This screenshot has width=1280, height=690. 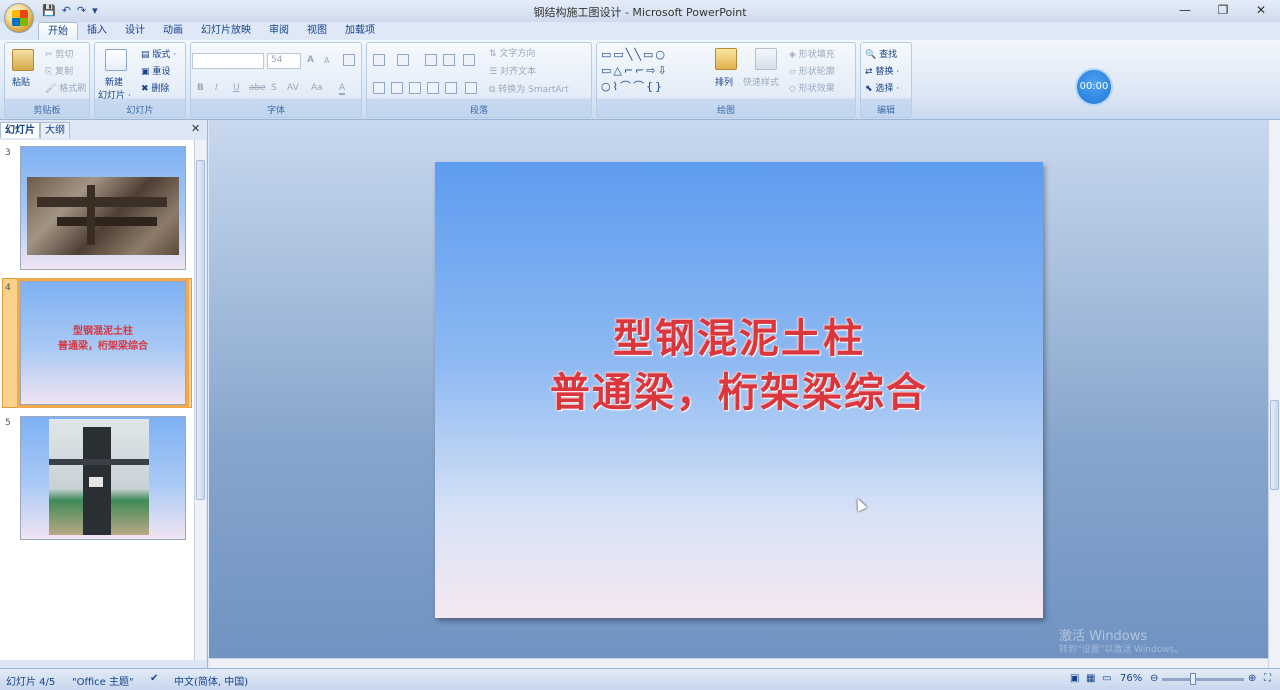 I want to click on font-name-field, so click(x=228, y=61).